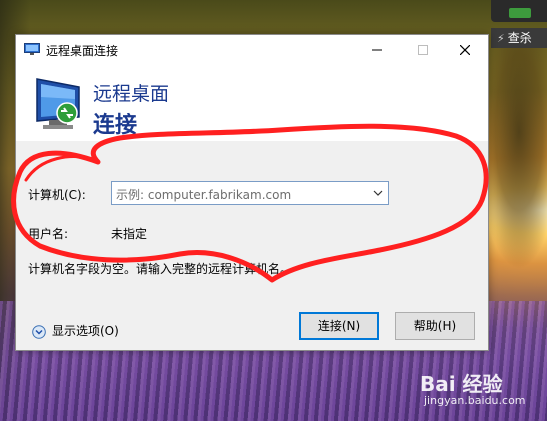  I want to click on title-bar: 远程桌面连接, so click(252, 50).